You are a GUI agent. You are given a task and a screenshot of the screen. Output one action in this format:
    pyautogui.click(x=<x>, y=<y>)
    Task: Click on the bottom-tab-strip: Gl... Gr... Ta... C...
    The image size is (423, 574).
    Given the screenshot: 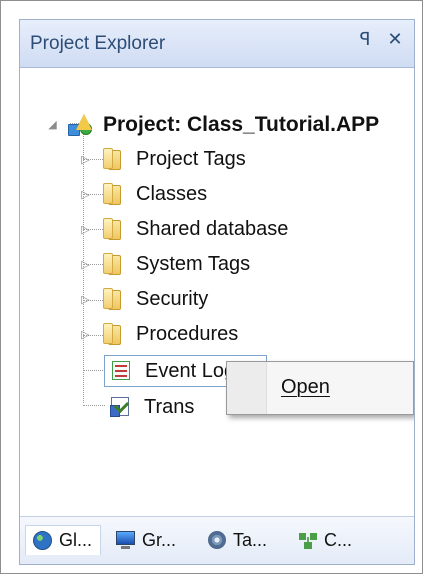 What is the action you would take?
    pyautogui.click(x=217, y=540)
    